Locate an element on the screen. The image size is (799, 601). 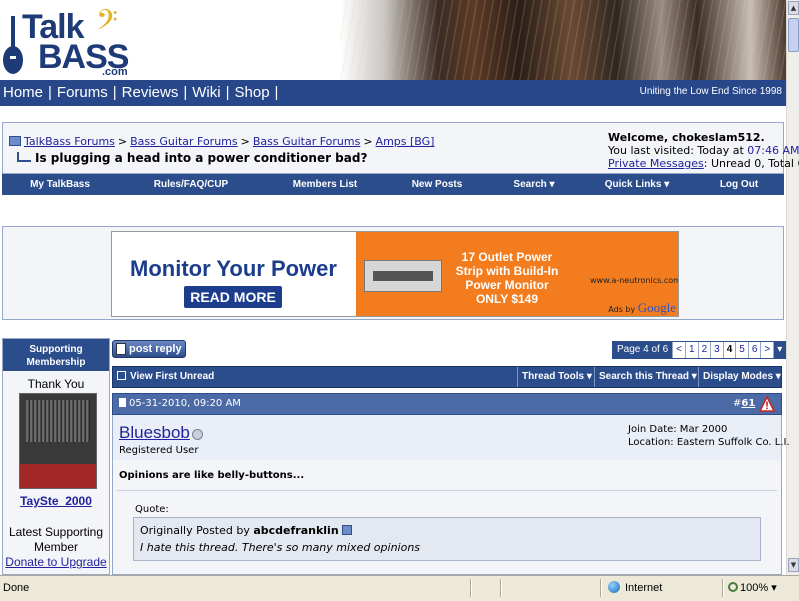
supporting-member-photo is located at coordinates (58, 441).